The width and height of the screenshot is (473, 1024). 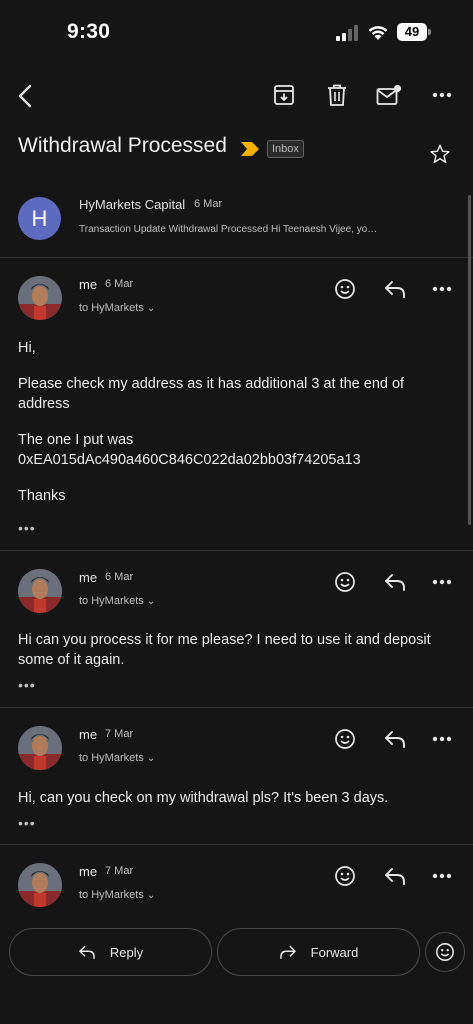 I want to click on emoji-reaction-button, so click(x=445, y=952).